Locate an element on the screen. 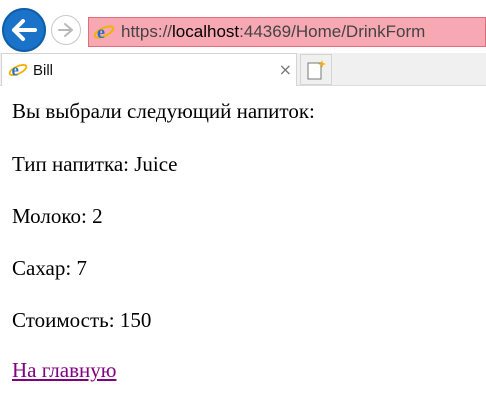 The image size is (486, 403). home-link: На главную is located at coordinates (64, 370).